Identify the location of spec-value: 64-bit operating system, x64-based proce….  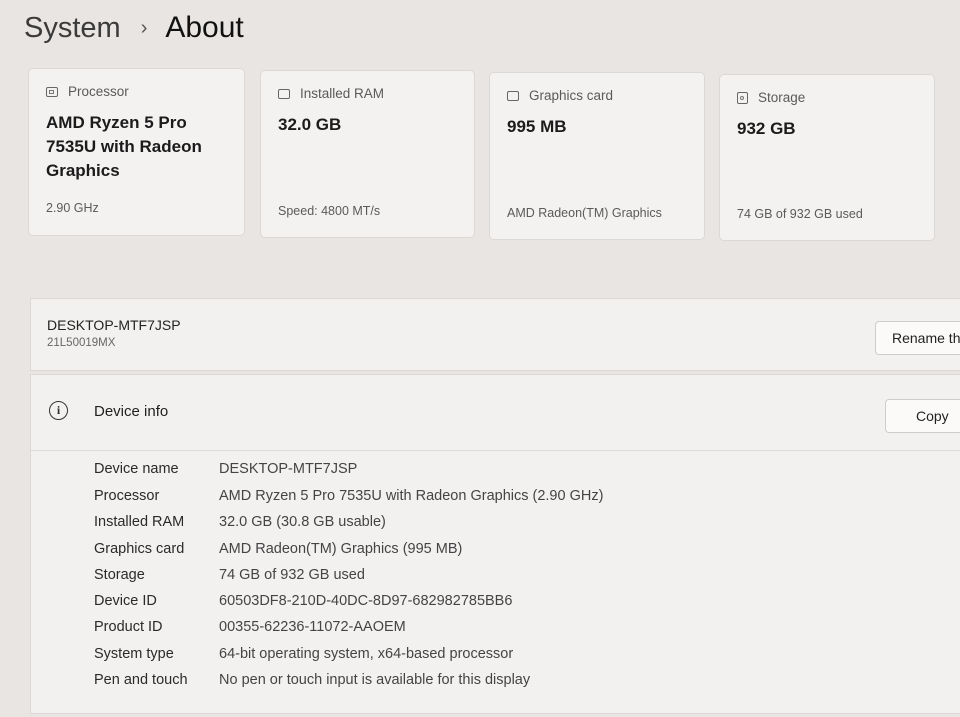
(366, 654).